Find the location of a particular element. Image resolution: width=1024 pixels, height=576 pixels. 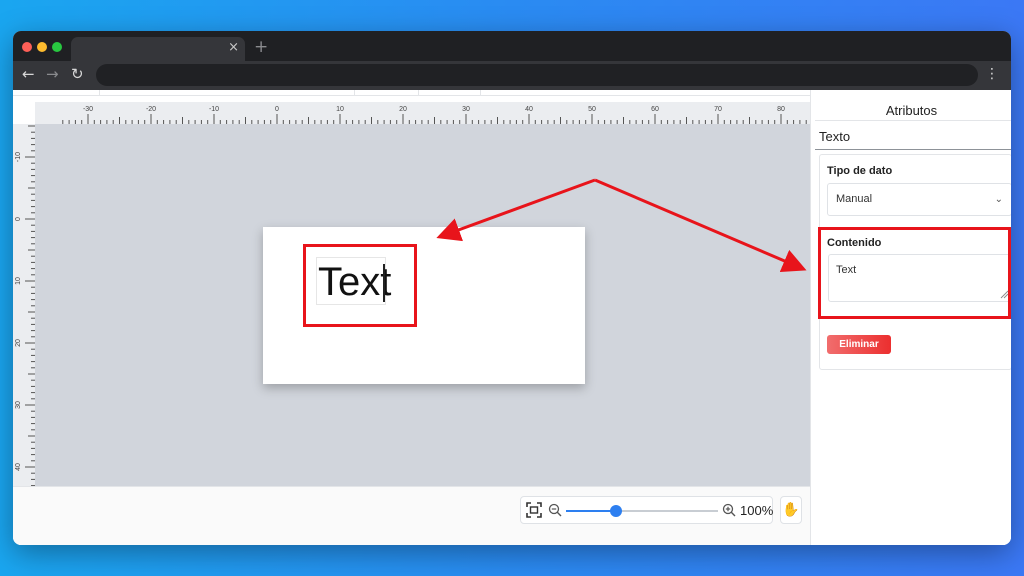

fit-to-screen-icon is located at coordinates (534, 510).